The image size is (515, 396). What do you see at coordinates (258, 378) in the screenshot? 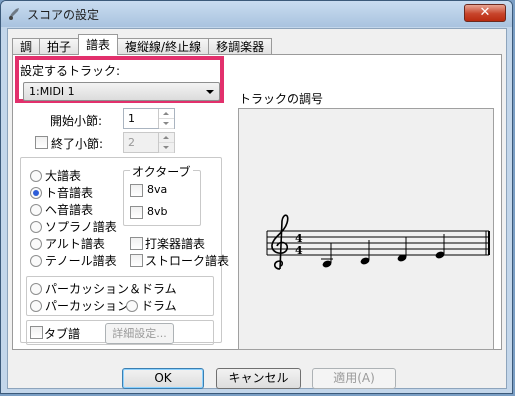
I see `cancel-button: キャンセル` at bounding box center [258, 378].